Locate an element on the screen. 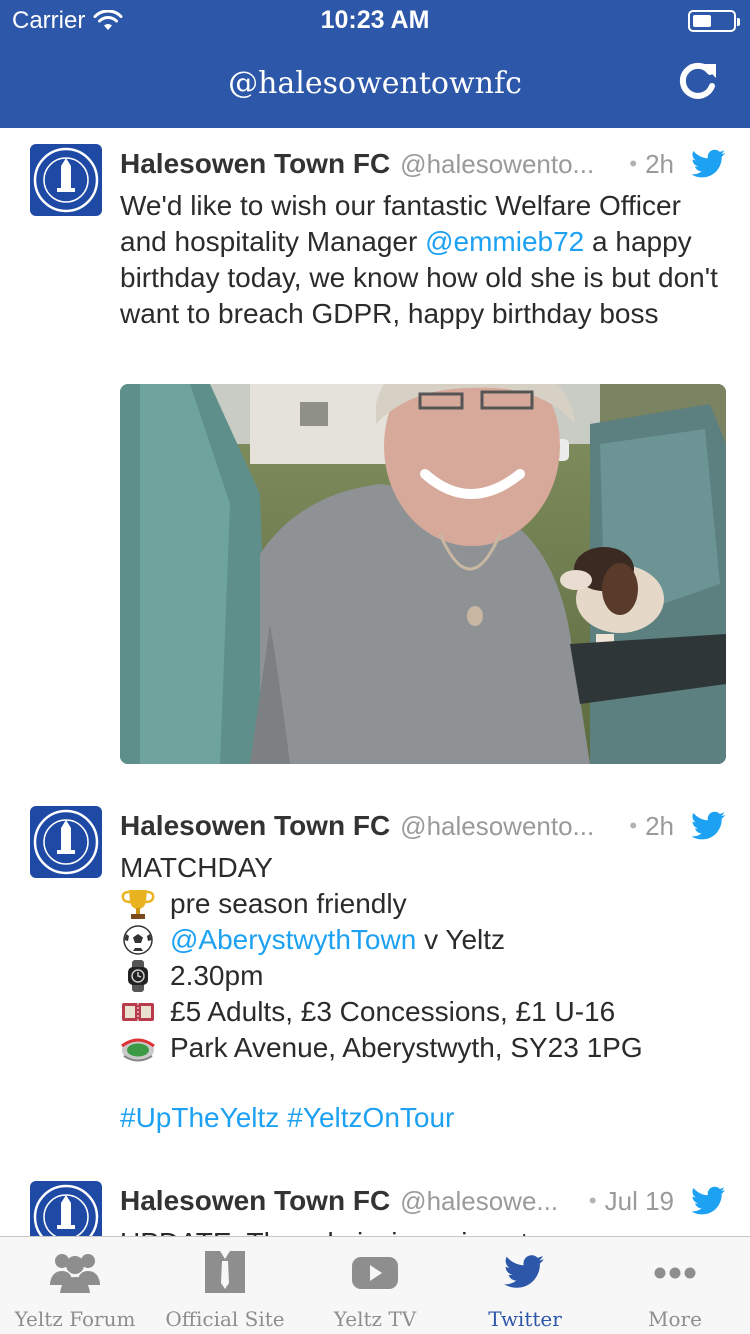 The width and height of the screenshot is (750, 1334). mention-link: @emmieb72 is located at coordinates (504, 241).